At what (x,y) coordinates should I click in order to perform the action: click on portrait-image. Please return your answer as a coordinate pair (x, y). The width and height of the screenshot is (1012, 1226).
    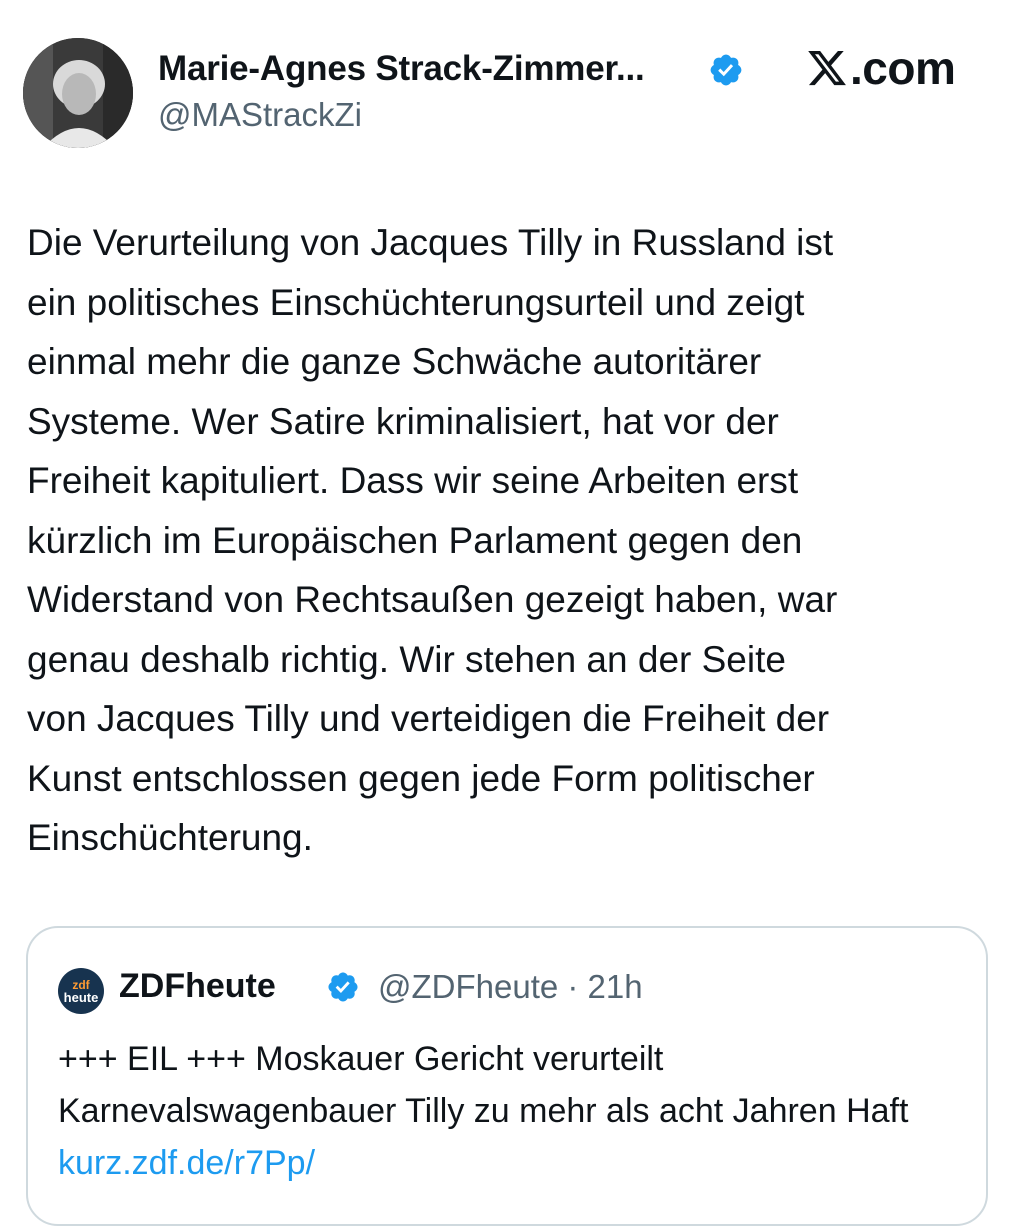
    Looking at the image, I should click on (78, 93).